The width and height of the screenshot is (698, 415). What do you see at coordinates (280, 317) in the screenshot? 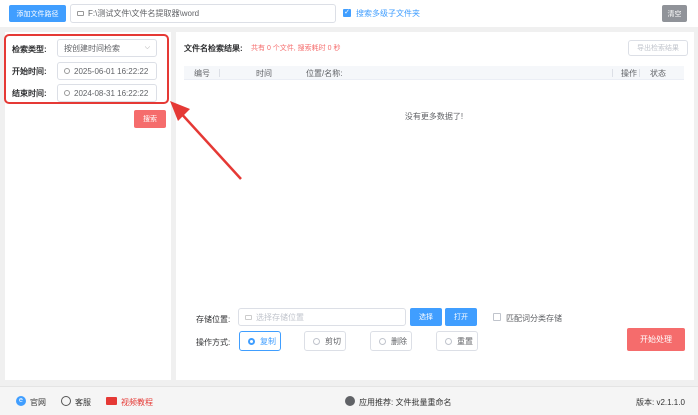
I see `storage-placeholder: 选择存储位置` at bounding box center [280, 317].